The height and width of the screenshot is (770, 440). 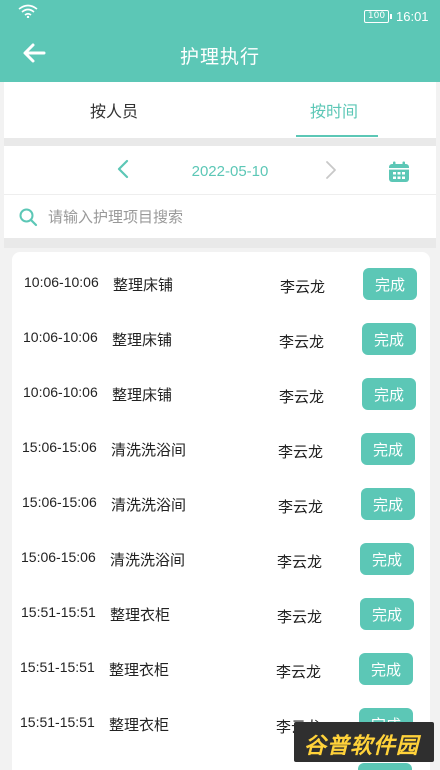 I want to click on tab-by-person: 按人员, so click(x=114, y=110).